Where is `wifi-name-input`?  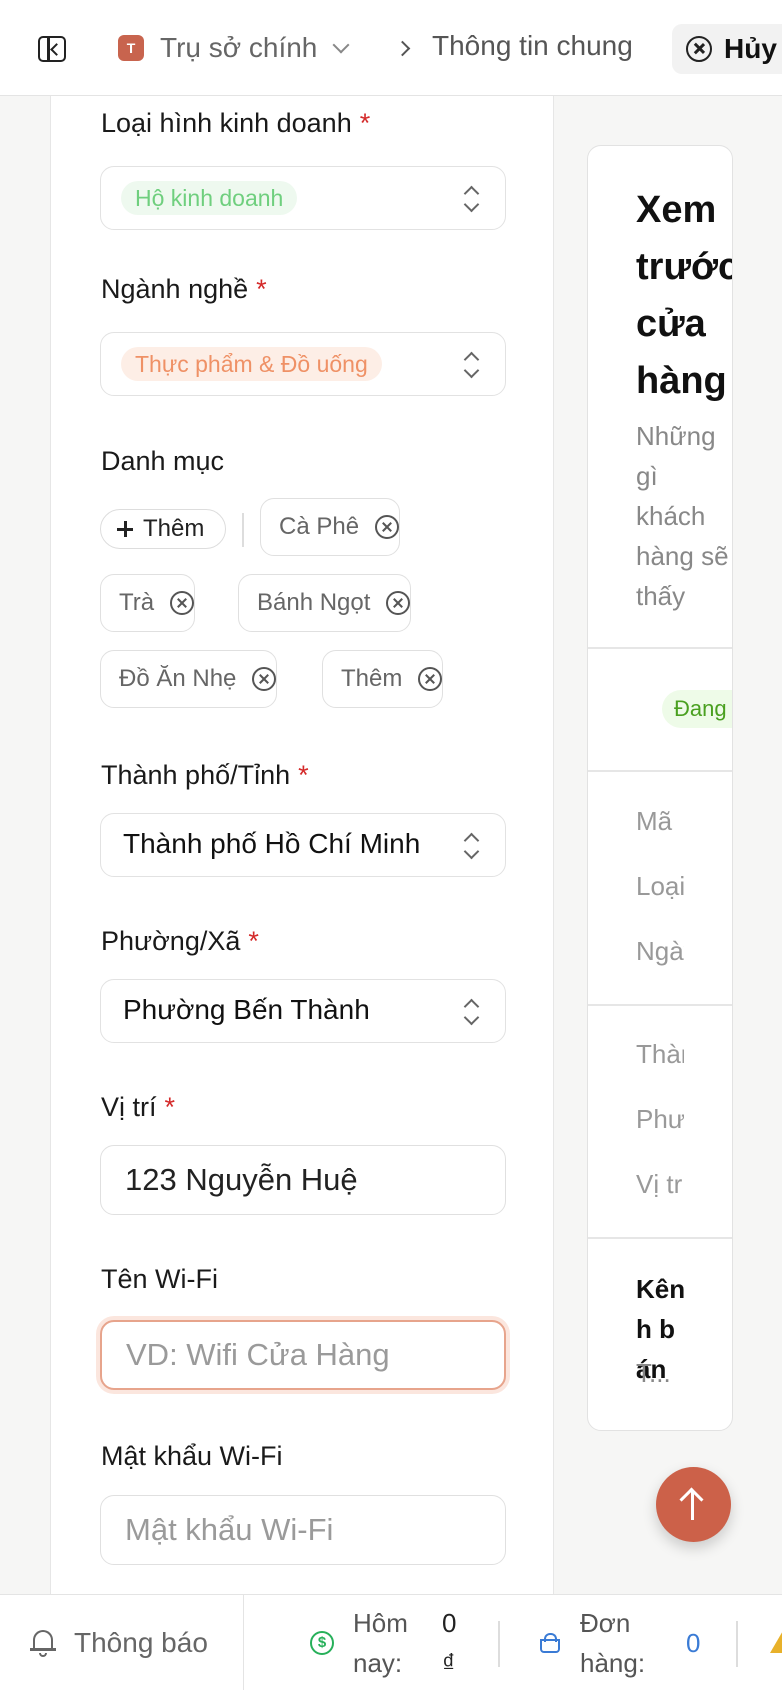 wifi-name-input is located at coordinates (303, 1355).